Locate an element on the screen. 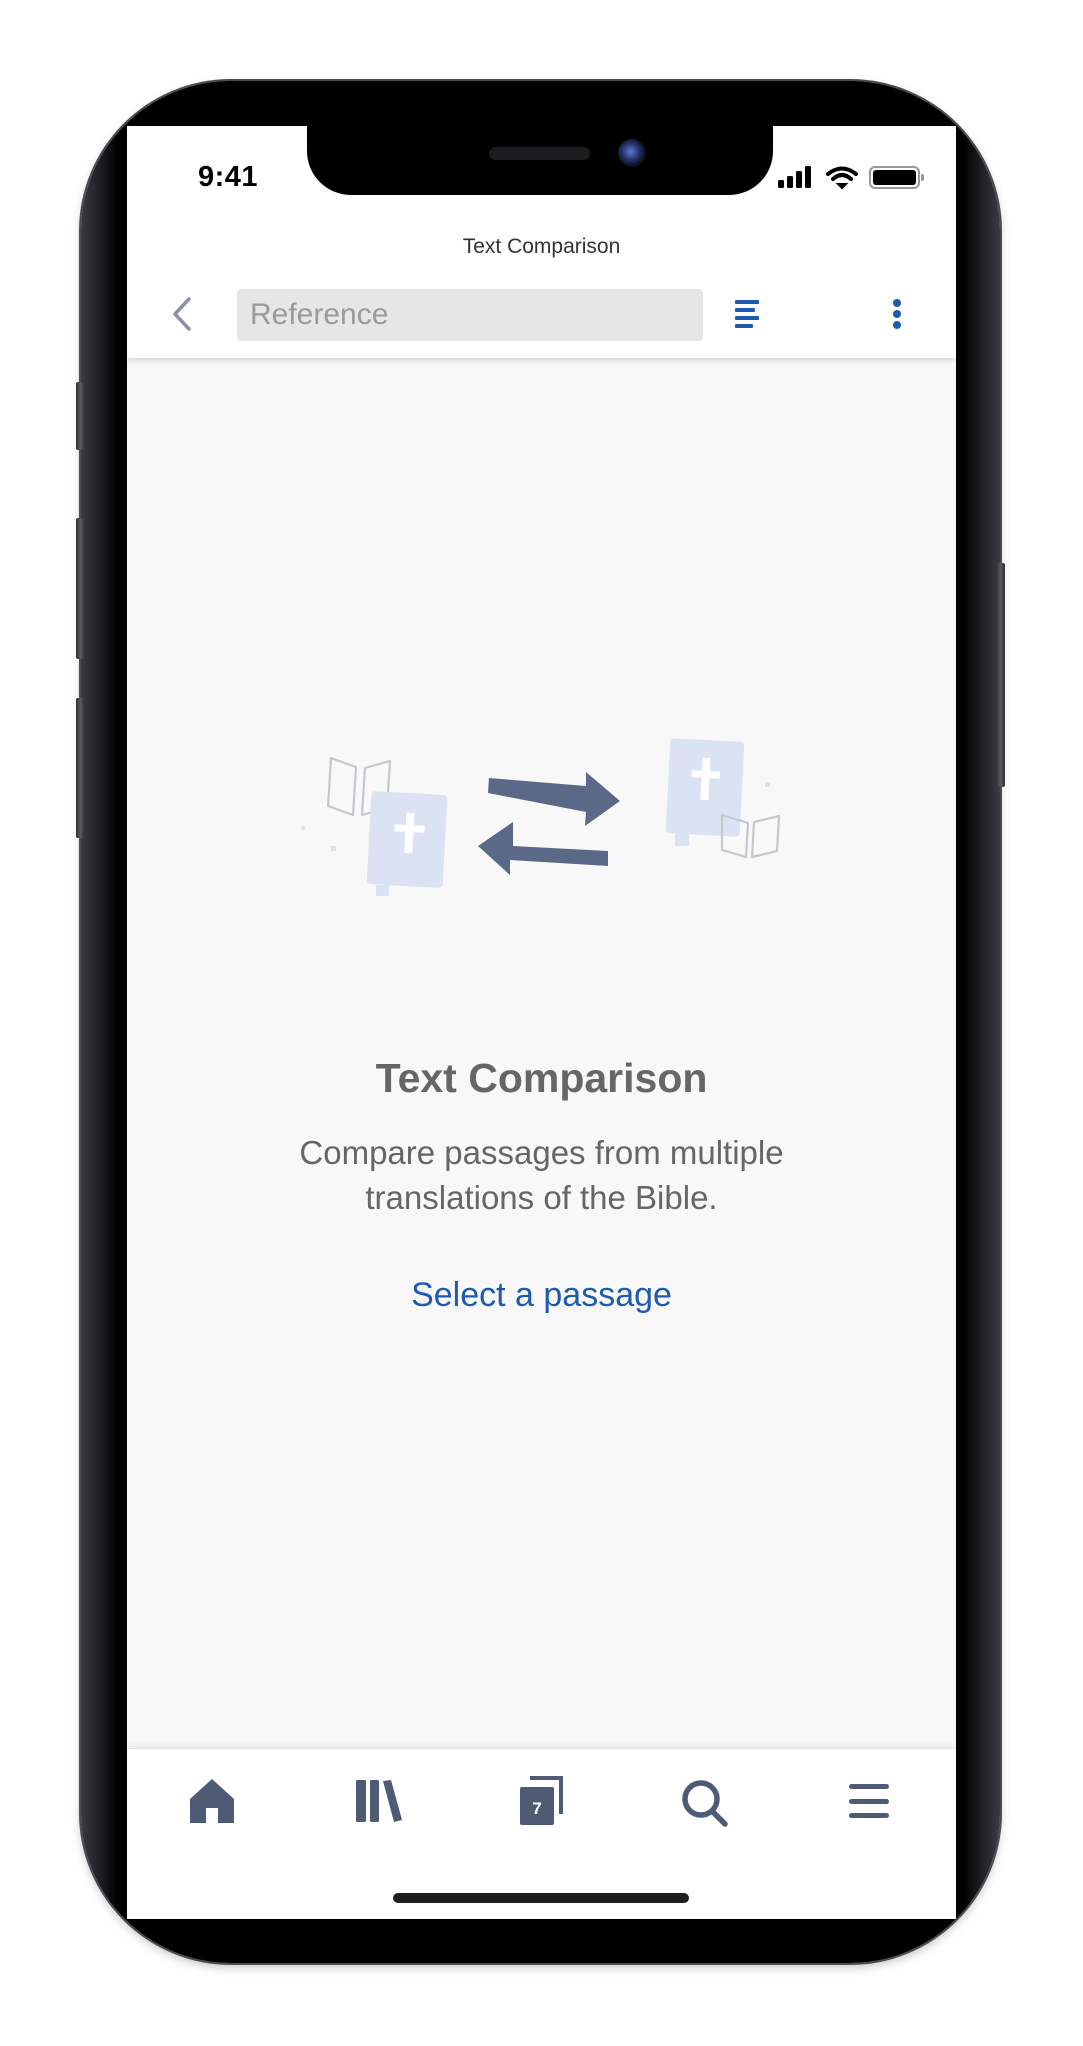 The width and height of the screenshot is (1083, 2046). silent-switch is located at coordinates (80, 416).